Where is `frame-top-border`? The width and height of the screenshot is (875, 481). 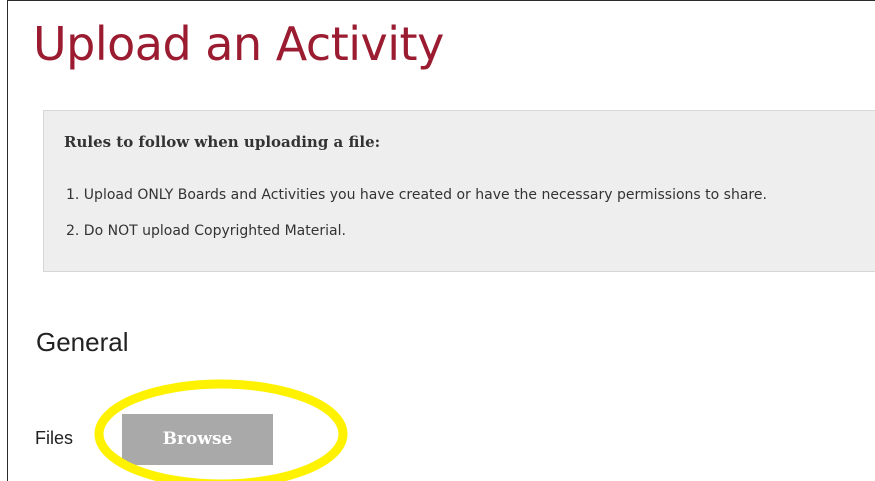
frame-top-border is located at coordinates (441, 0).